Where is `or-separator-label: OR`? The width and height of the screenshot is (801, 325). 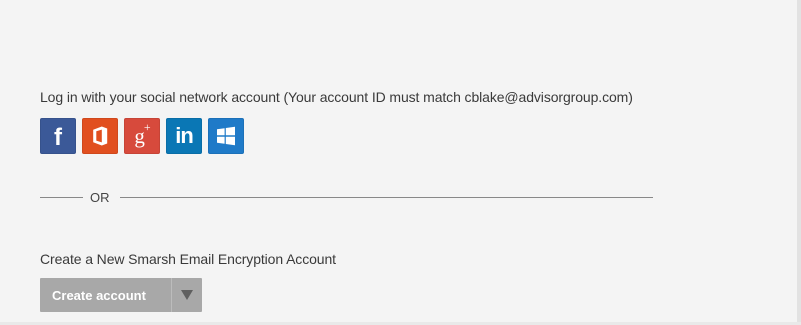 or-separator-label: OR is located at coordinates (100, 197).